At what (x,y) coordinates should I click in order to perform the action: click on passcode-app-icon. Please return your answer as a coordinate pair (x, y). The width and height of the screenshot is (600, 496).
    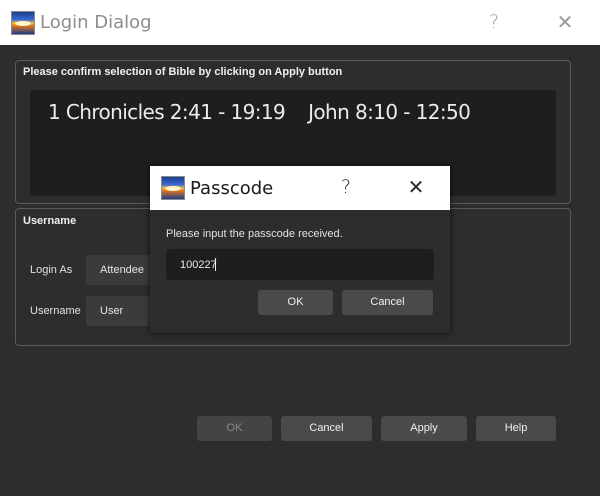
    Looking at the image, I should click on (173, 188).